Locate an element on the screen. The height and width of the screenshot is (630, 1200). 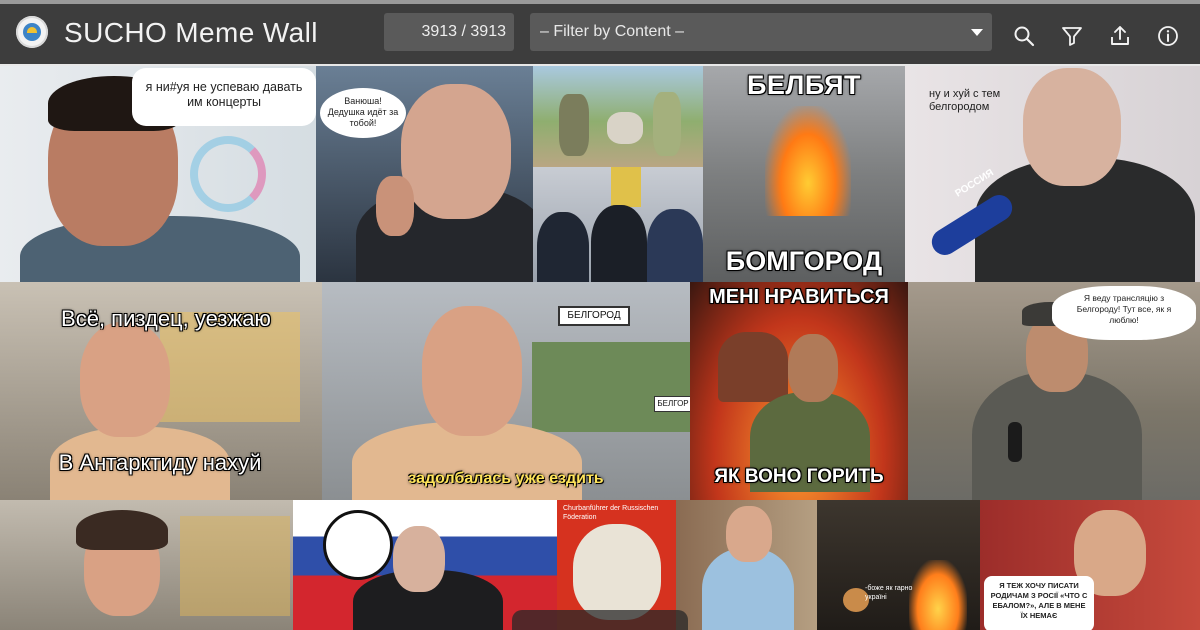
flag is located at coordinates (626, 187).